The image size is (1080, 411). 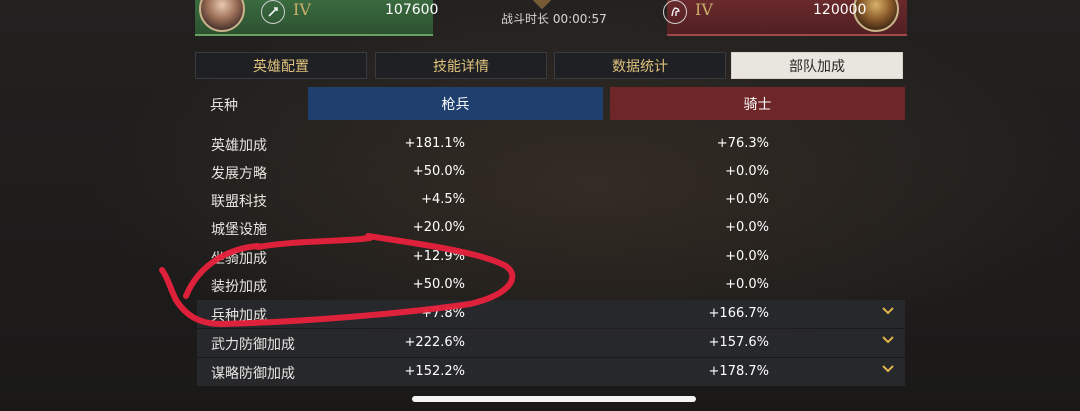 I want to click on col-header-spearman: 枪兵, so click(x=455, y=103).